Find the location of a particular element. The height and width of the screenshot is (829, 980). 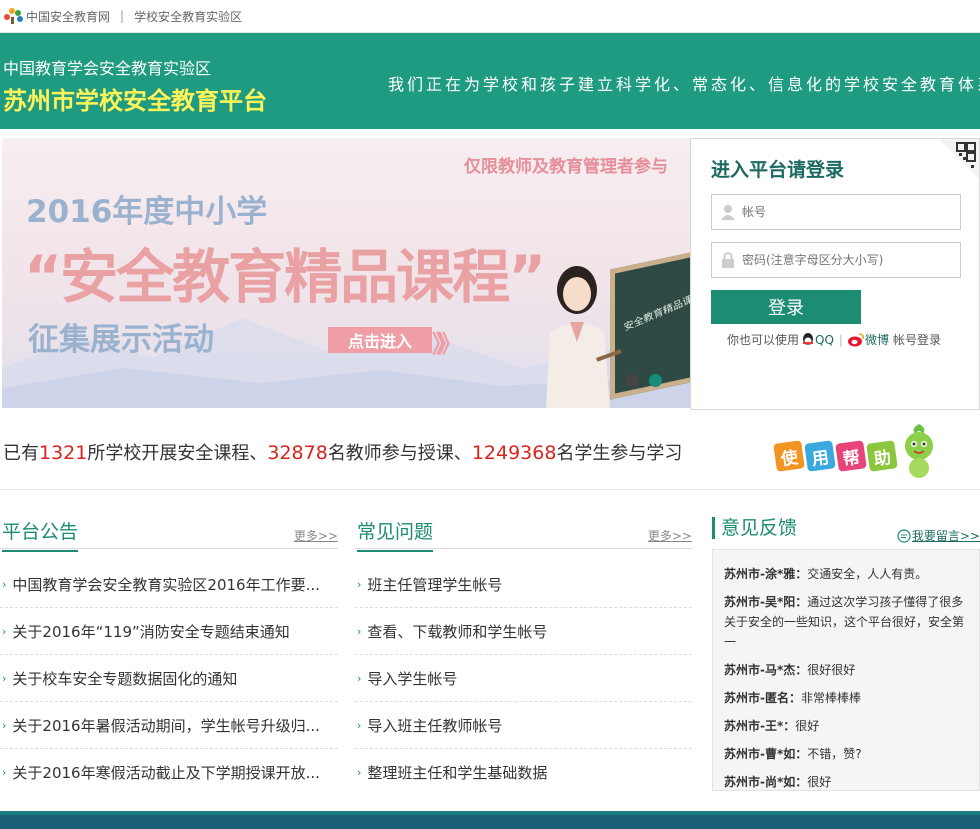

leave-message-link: 我要留言>> is located at coordinates (938, 535).